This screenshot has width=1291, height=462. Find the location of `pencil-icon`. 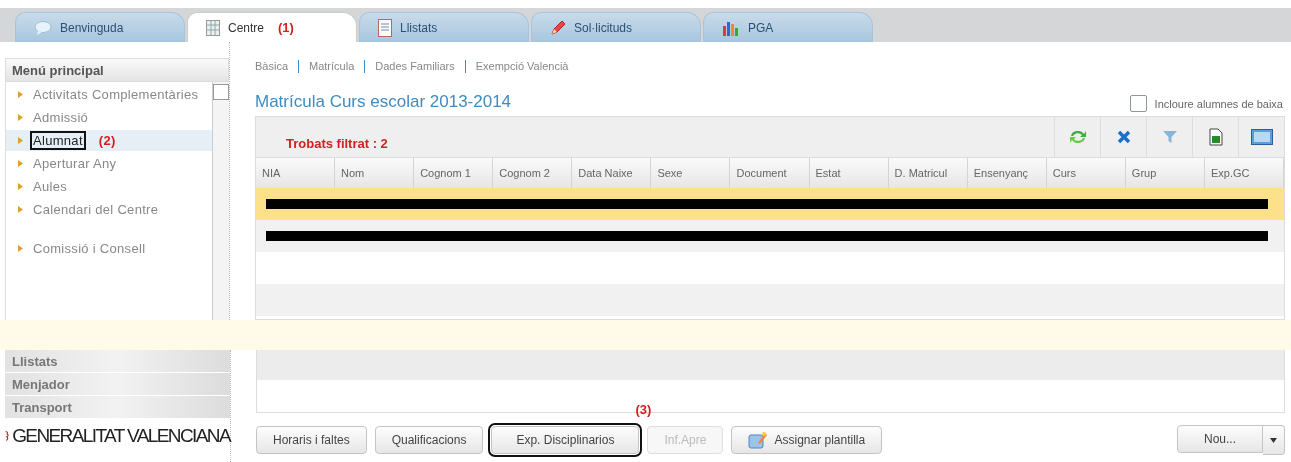

pencil-icon is located at coordinates (558, 27).